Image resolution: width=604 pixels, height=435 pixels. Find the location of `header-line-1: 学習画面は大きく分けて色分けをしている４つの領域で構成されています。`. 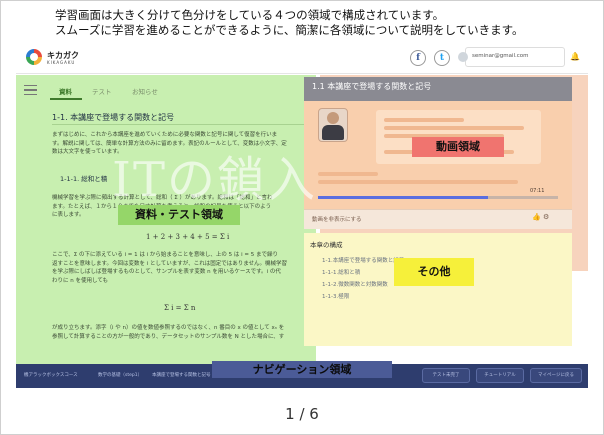

header-line-1: 学習画面は大きく分けて色分けをしている４つの領域で構成されています。 is located at coordinates (250, 15).